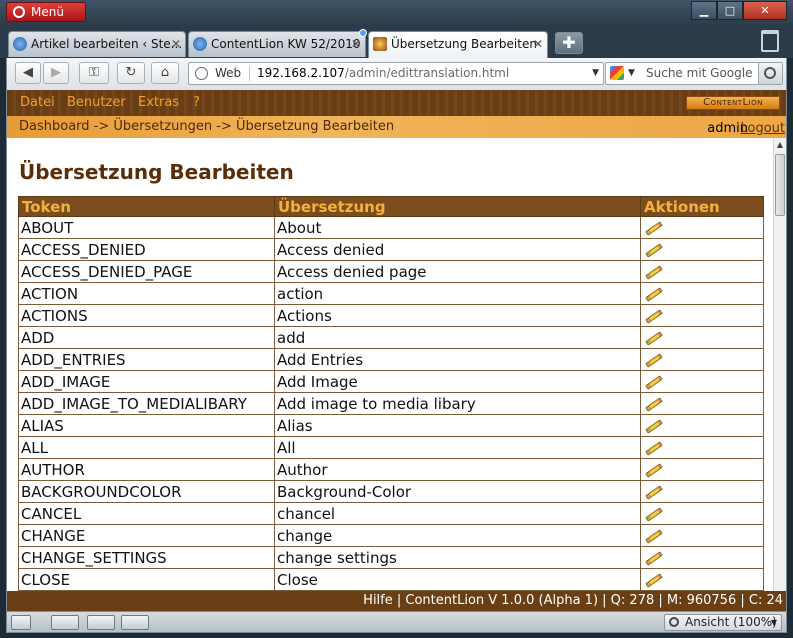  Describe the element at coordinates (391, 206) in the screenshot. I see `table-header-row: Token Übersetzung Aktionen` at that location.